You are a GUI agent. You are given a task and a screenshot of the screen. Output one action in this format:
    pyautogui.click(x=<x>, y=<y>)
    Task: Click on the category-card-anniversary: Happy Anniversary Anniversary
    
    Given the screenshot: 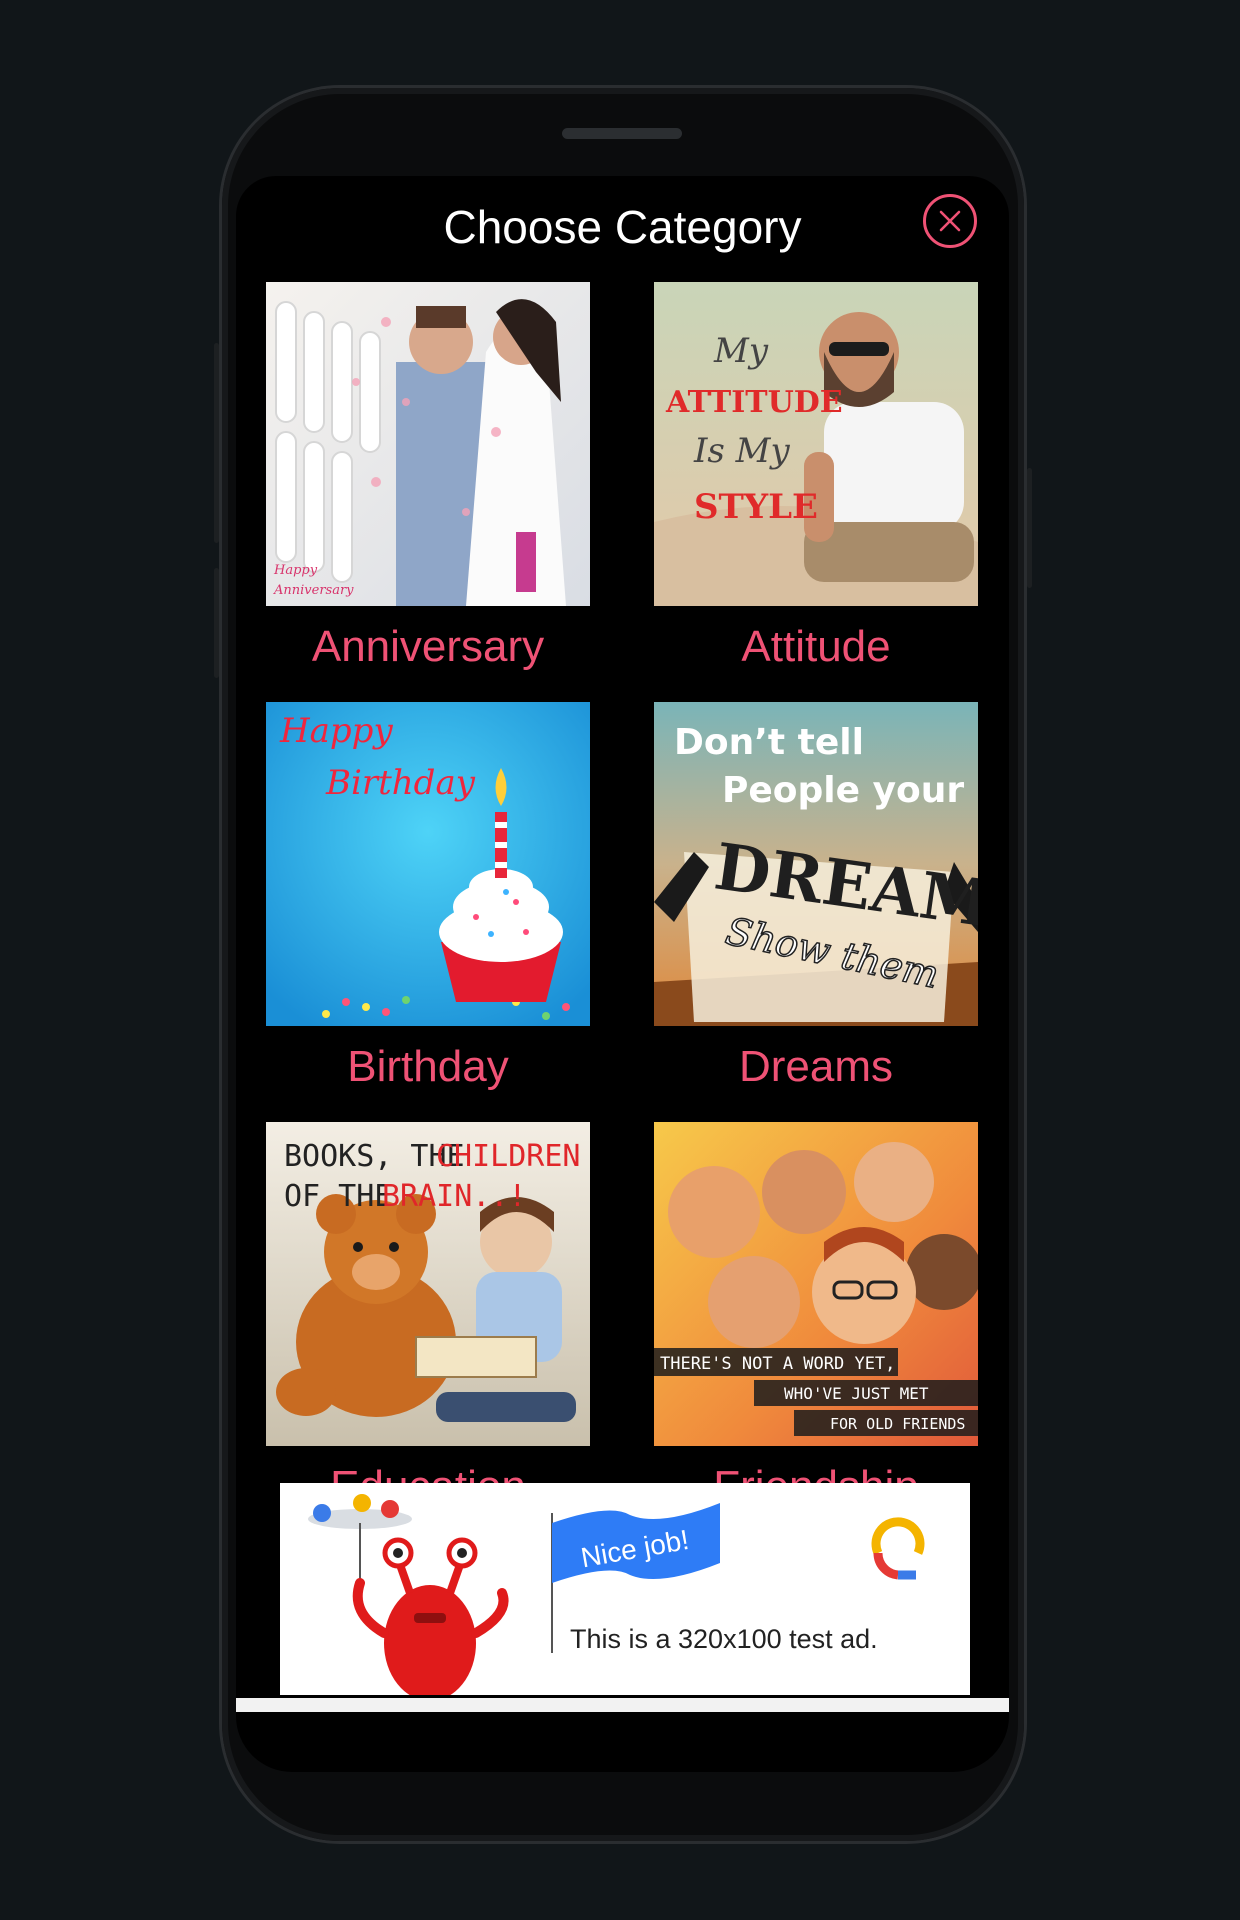 What is the action you would take?
    pyautogui.click(x=428, y=487)
    